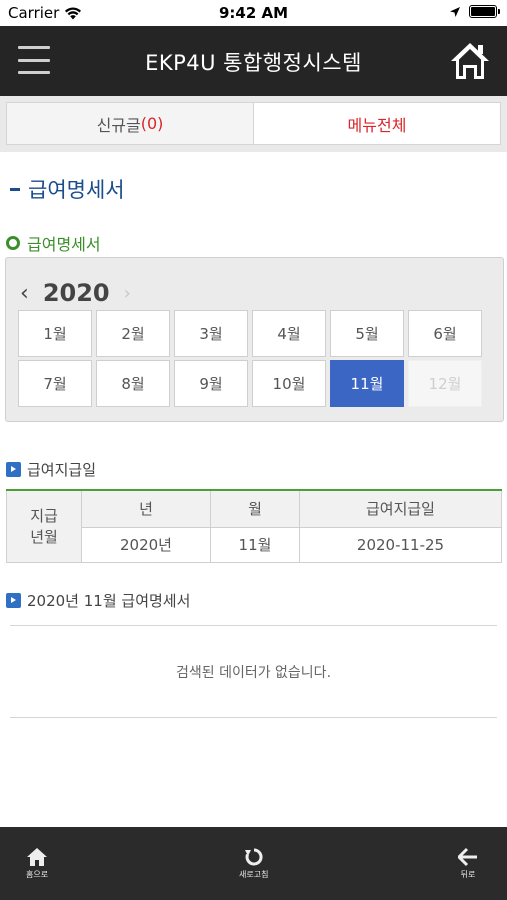 The height and width of the screenshot is (900, 507). Describe the element at coordinates (55, 333) in the screenshot. I see `month-button: 1월` at that location.